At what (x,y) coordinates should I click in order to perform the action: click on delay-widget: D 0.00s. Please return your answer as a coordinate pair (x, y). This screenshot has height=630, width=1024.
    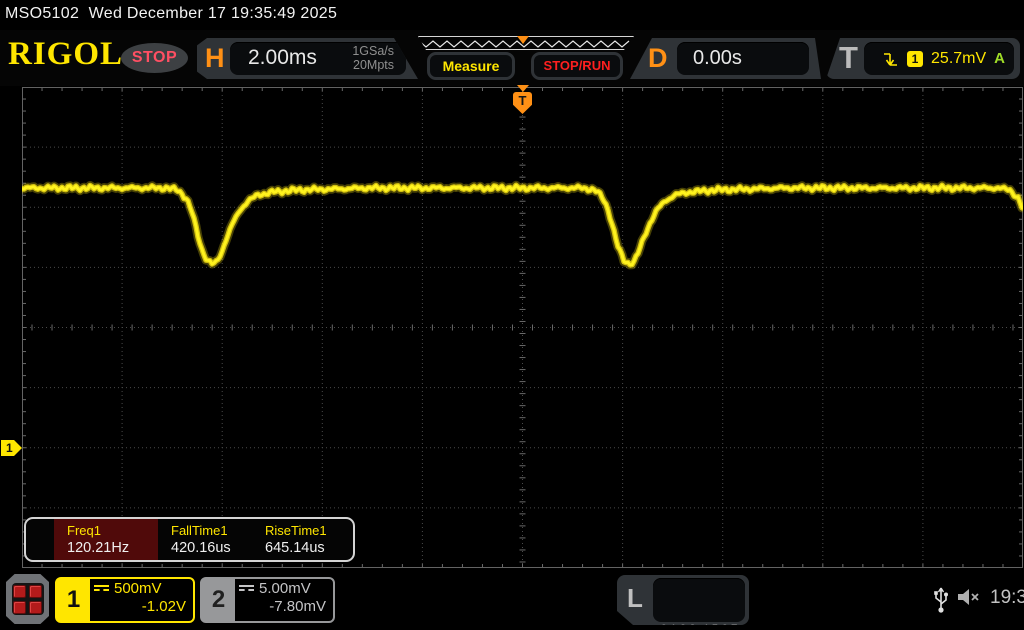
    Looking at the image, I should click on (725, 58).